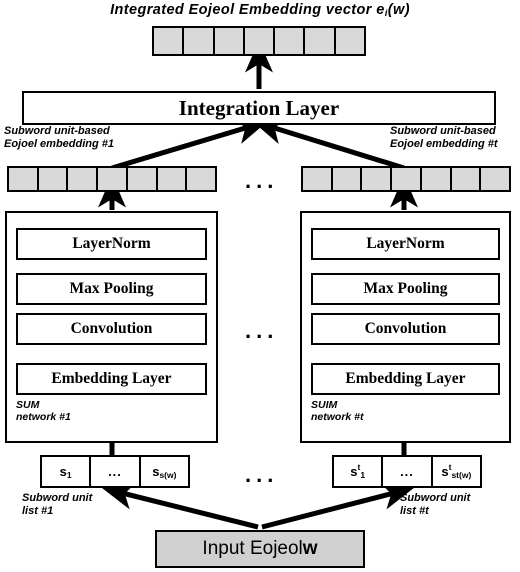  I want to click on left-layer-embedding: Embedding Layer, so click(111, 379).